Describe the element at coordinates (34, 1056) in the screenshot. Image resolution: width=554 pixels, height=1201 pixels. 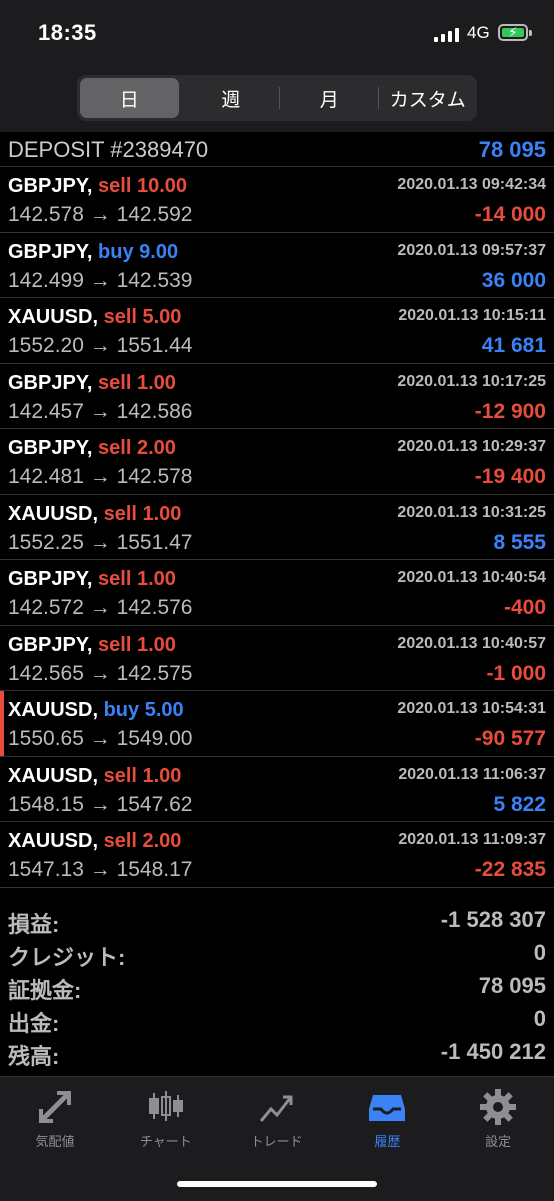
I see `summary-label: 残高:` at that location.